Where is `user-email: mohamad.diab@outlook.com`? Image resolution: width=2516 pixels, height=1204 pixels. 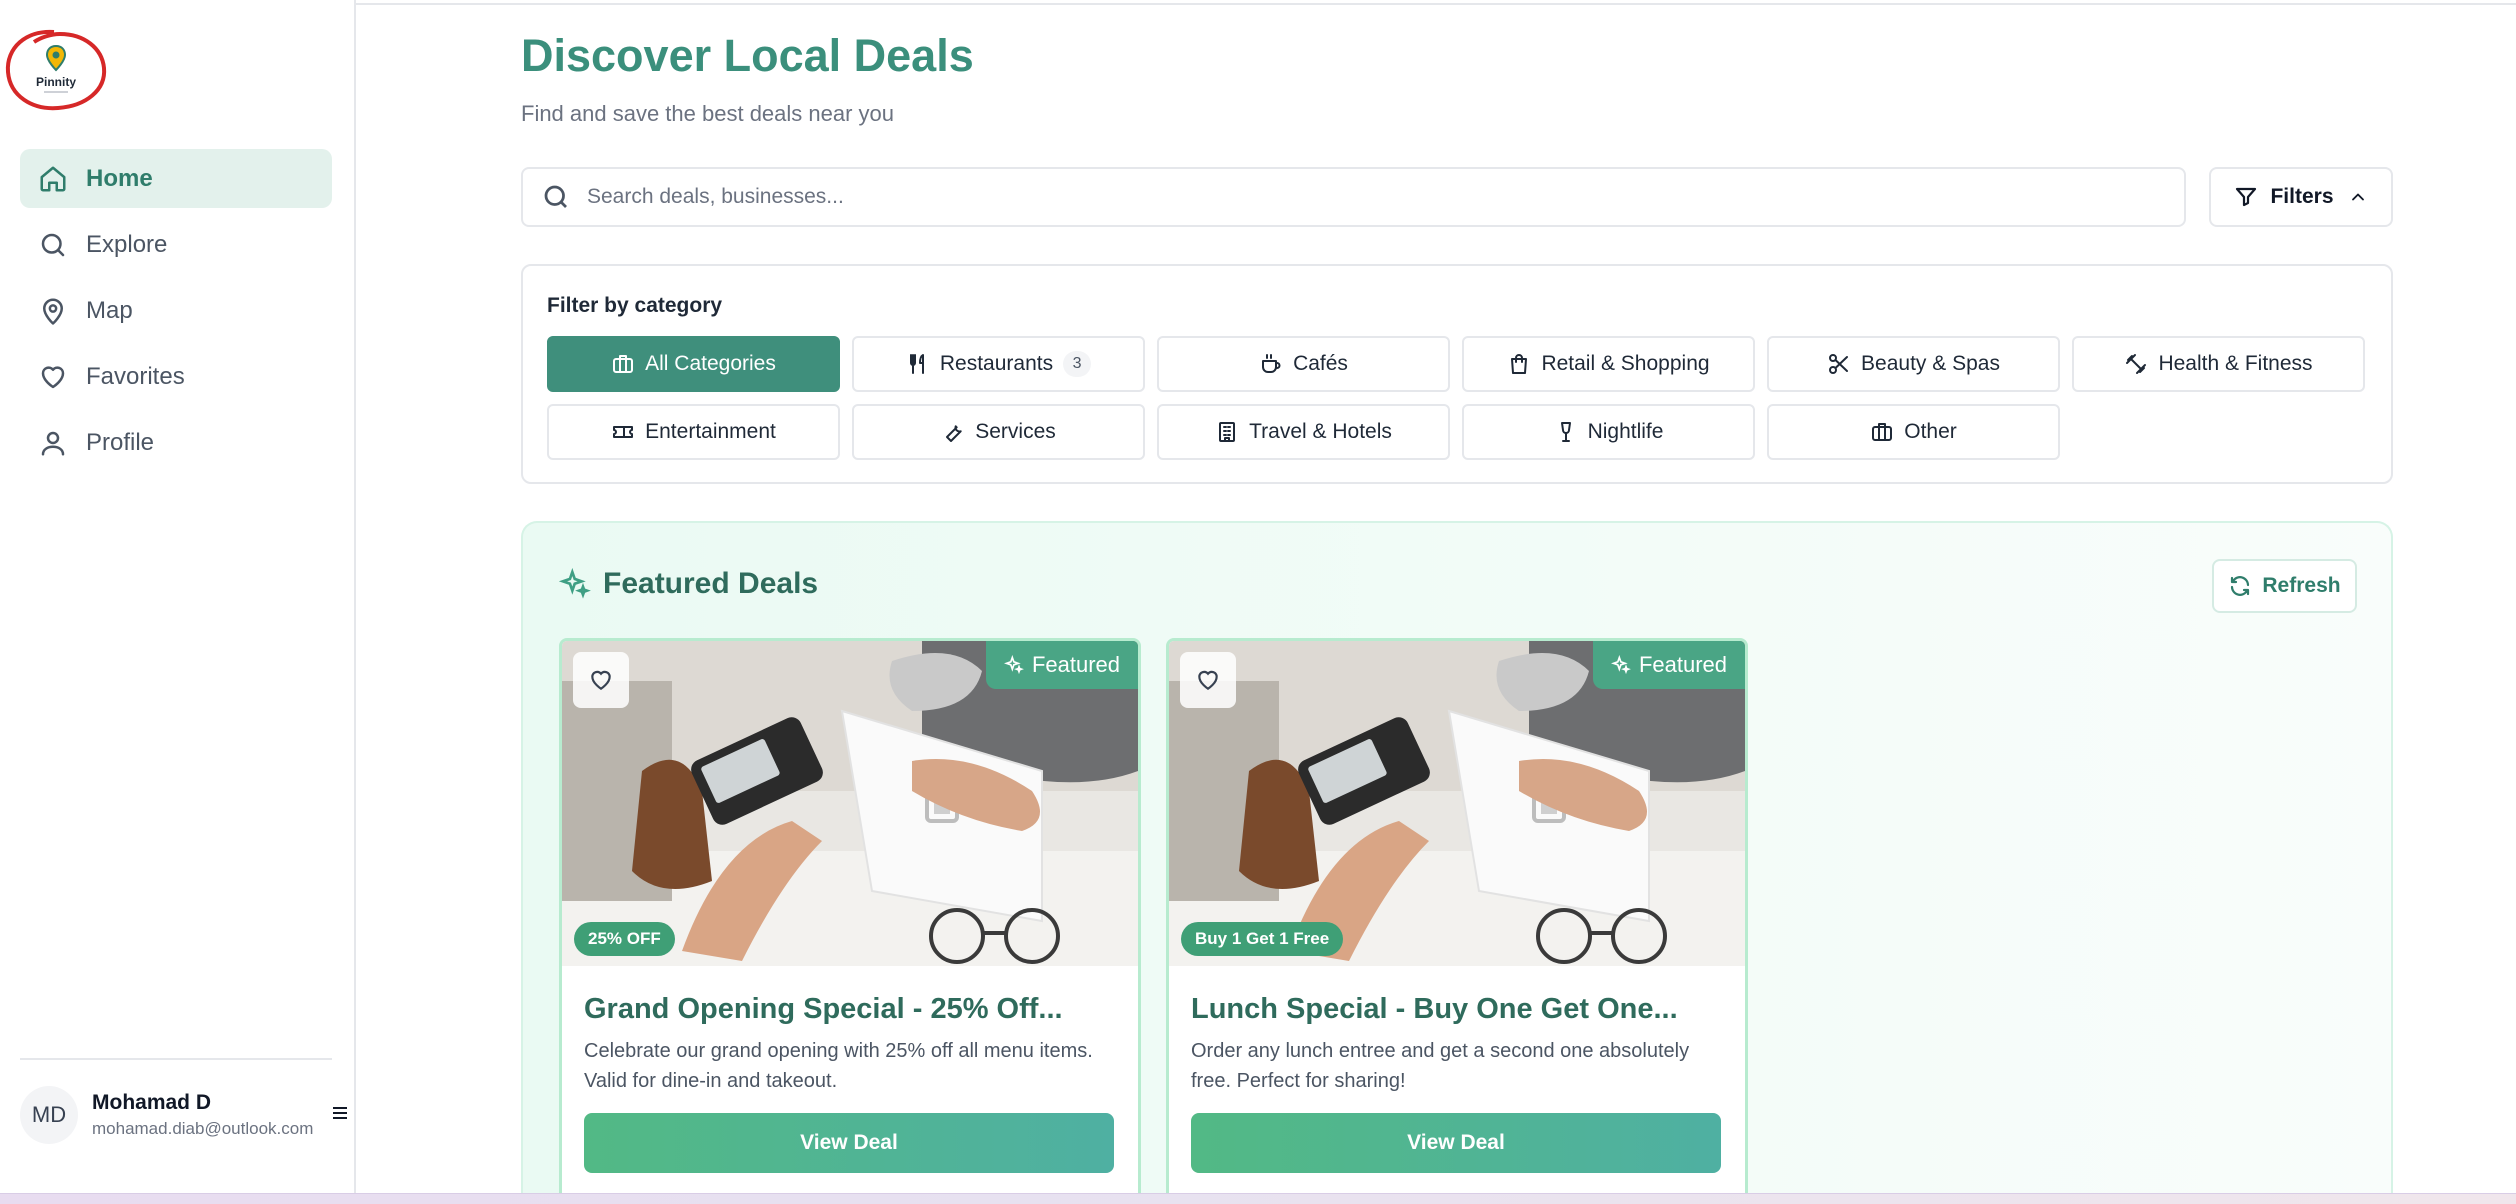 user-email: mohamad.diab@outlook.com is located at coordinates (203, 1128).